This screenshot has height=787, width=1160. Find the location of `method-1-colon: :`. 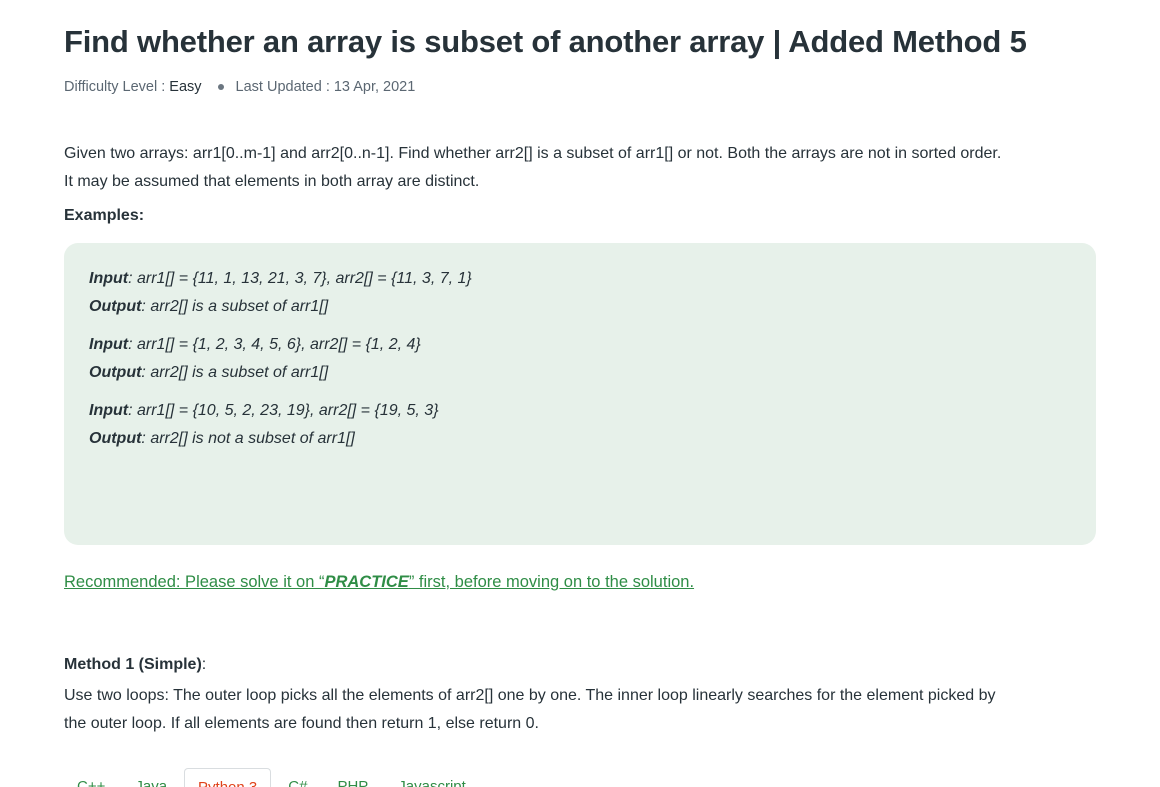

method-1-colon: : is located at coordinates (204, 664).